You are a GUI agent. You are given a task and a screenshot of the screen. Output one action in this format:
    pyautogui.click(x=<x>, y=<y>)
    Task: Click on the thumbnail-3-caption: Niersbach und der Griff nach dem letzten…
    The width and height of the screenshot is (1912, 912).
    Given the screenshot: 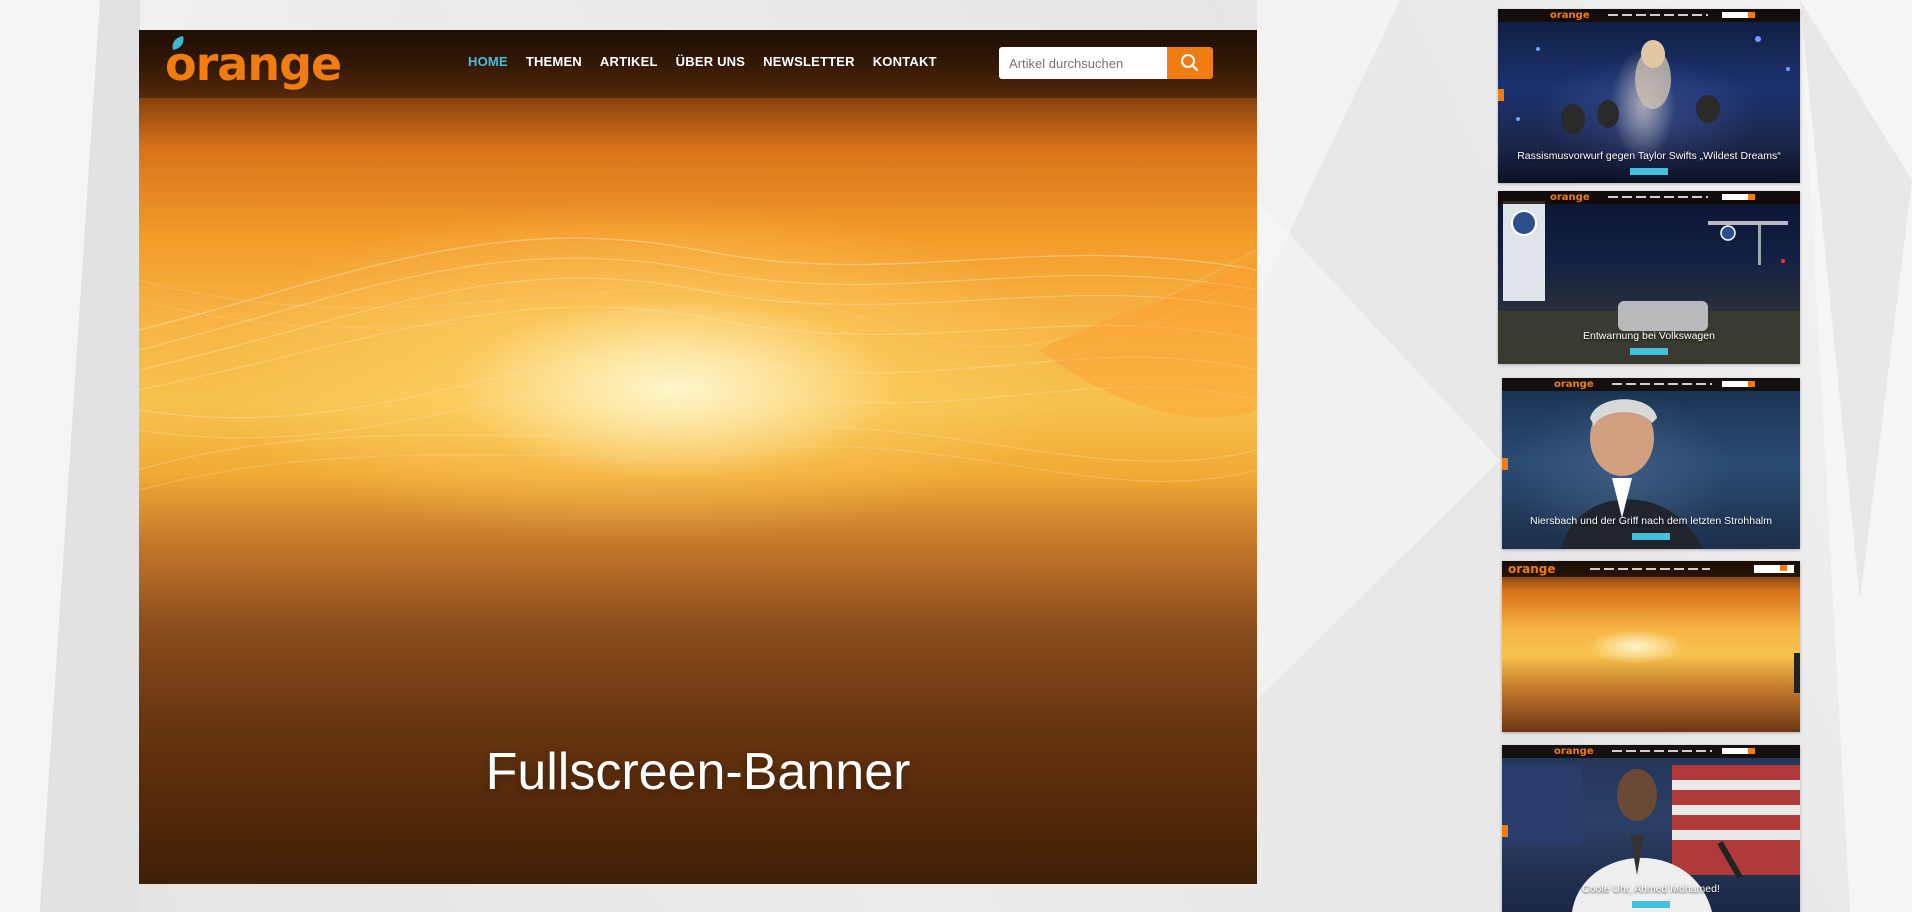 What is the action you would take?
    pyautogui.click(x=1650, y=521)
    